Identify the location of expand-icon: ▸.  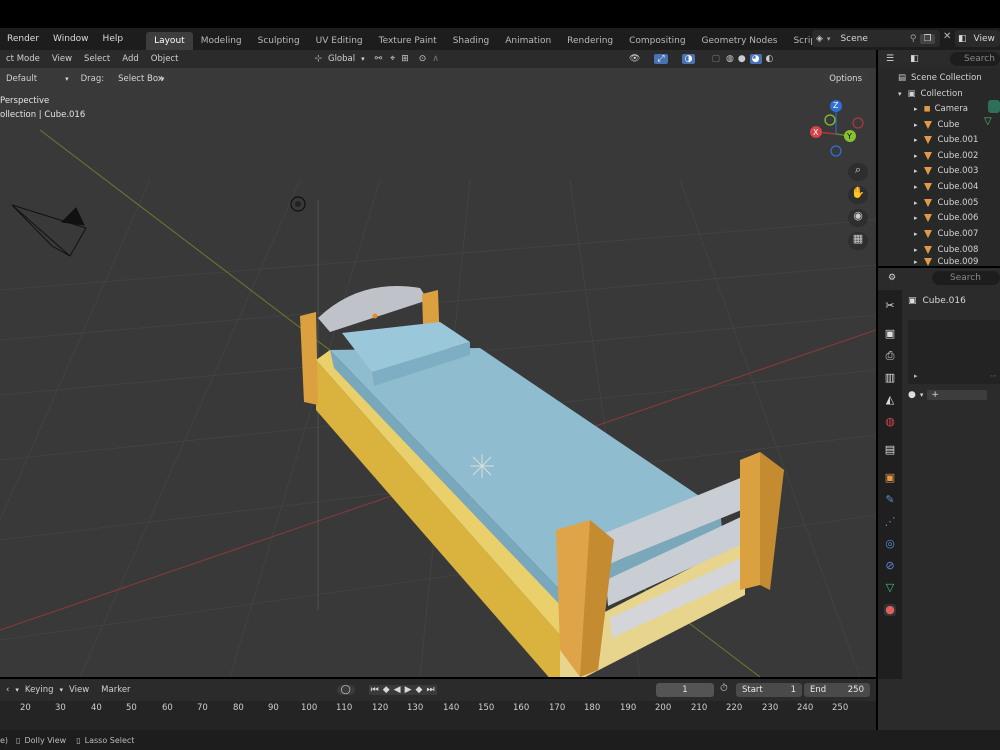
(916, 376).